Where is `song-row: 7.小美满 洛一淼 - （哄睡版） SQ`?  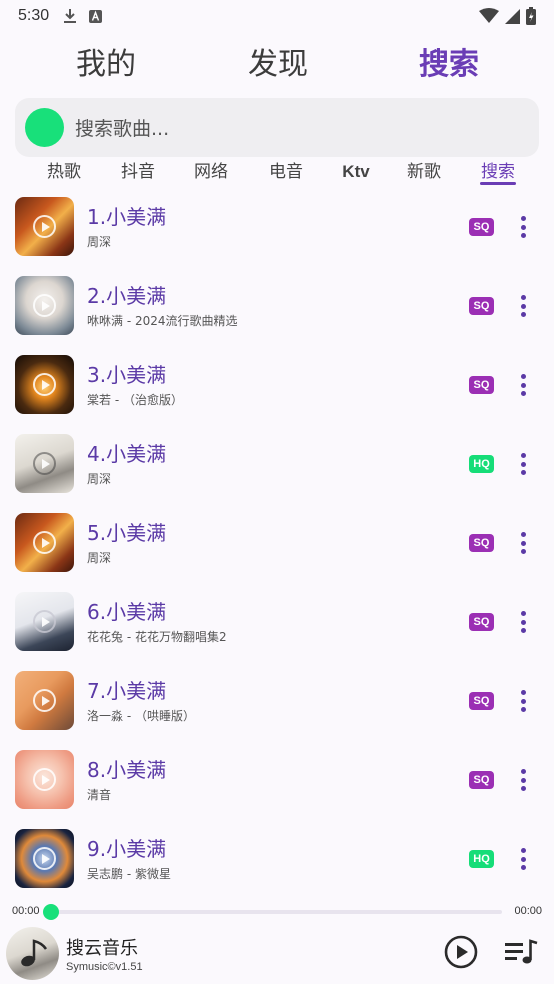 song-row: 7.小美满 洛一淼 - （哄睡版） SQ is located at coordinates (277, 705).